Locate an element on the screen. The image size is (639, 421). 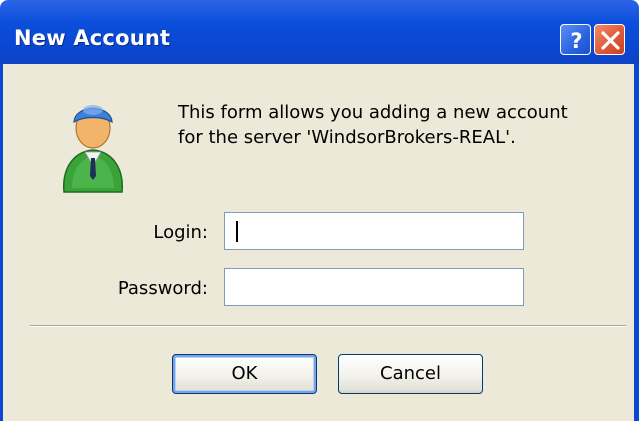
separator is located at coordinates (328, 326).